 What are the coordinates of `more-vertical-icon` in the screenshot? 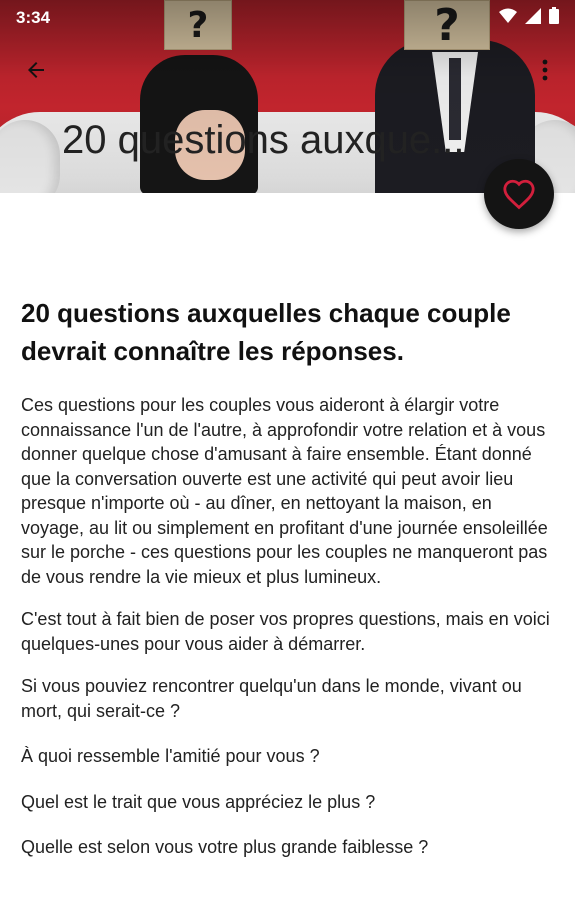 It's located at (545, 70).